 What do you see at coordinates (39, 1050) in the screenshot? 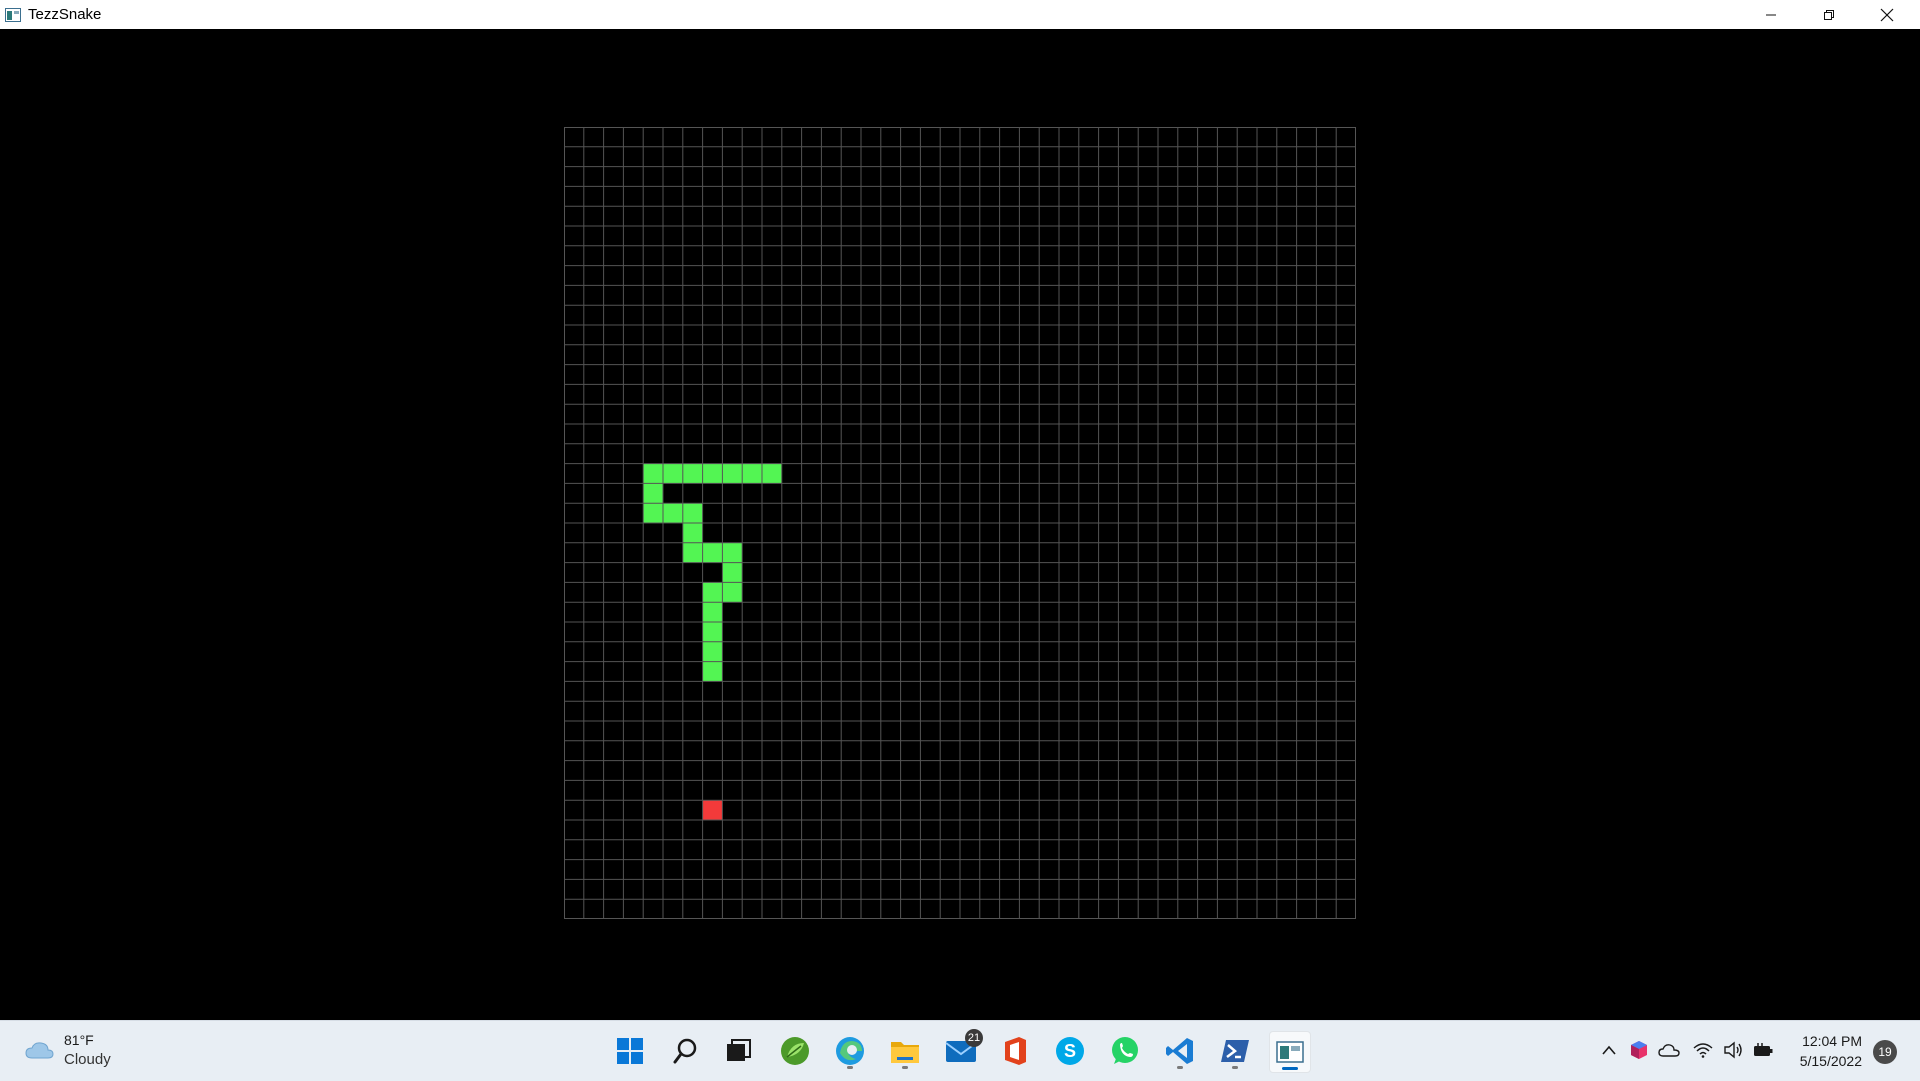
I see `cloud-icon` at bounding box center [39, 1050].